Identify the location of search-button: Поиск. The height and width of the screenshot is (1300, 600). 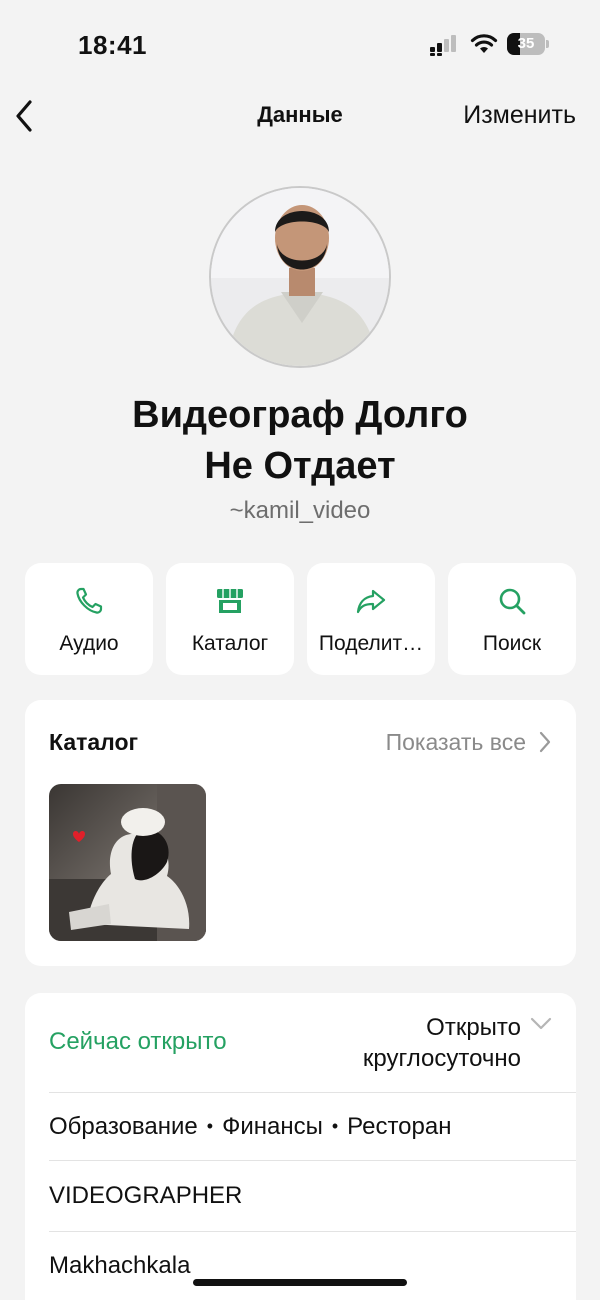
(512, 619).